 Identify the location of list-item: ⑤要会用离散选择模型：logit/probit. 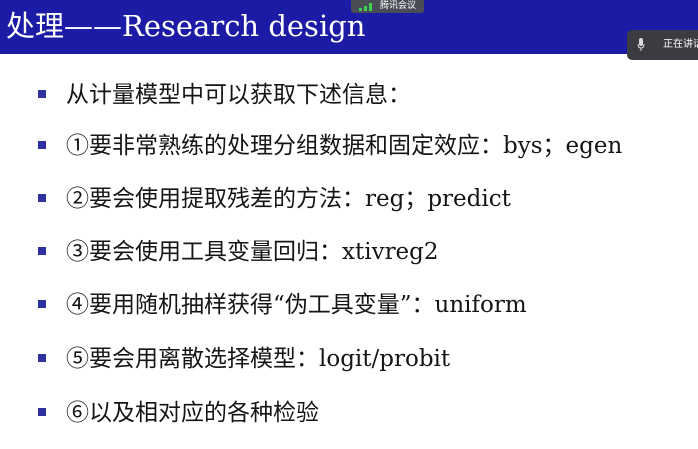
(349, 359).